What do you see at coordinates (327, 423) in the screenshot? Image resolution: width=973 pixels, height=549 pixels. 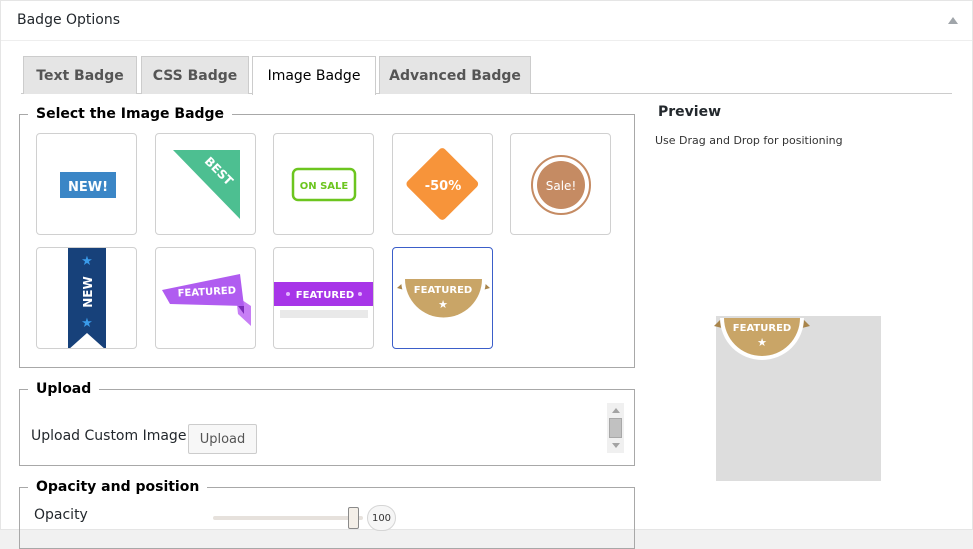 I see `upload-group: Upload` at bounding box center [327, 423].